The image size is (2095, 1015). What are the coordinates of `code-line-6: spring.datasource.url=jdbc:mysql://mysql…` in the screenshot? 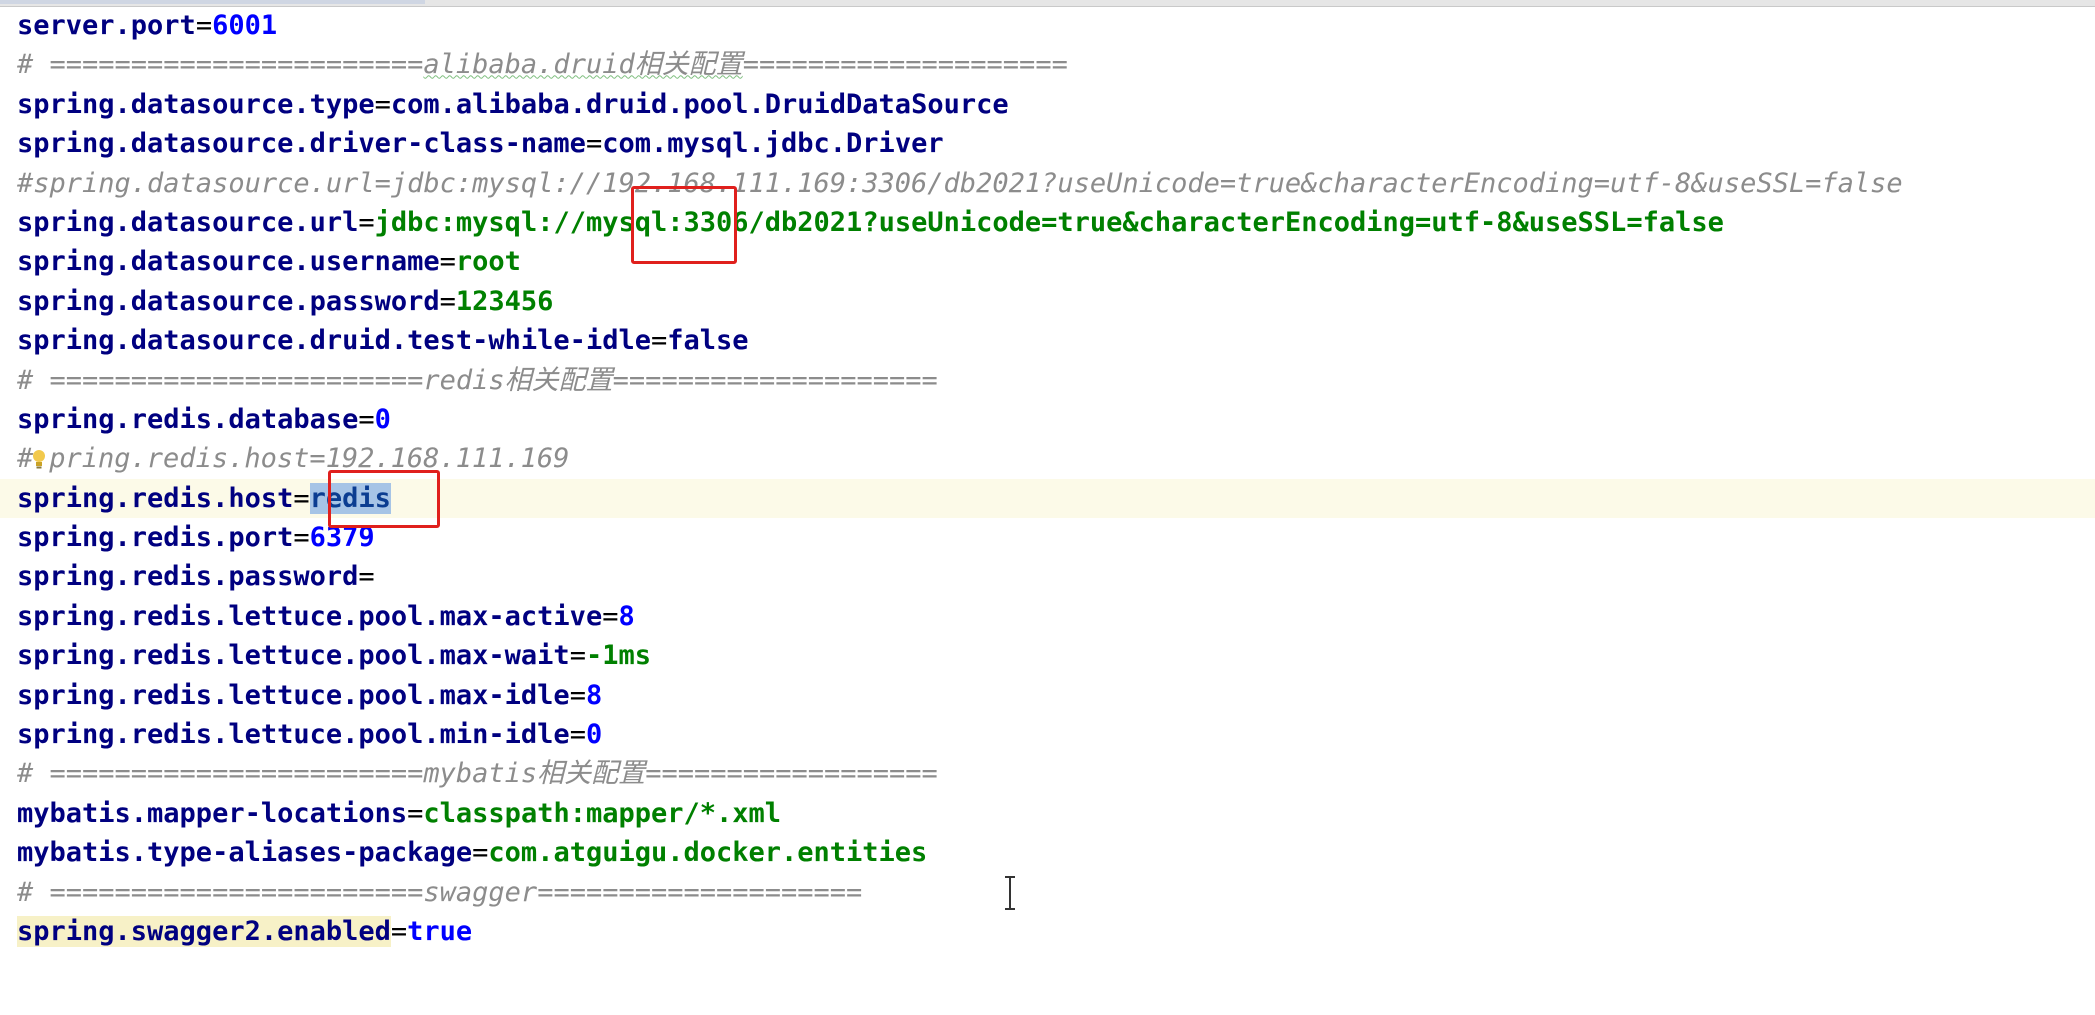 It's located at (1047, 222).